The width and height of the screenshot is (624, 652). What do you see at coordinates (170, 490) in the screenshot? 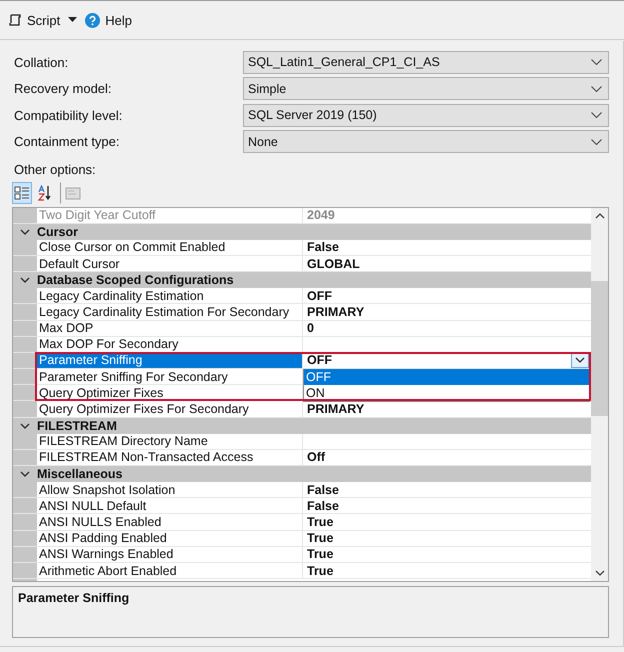
I see `property-name: Allow Snapshot Isolation` at bounding box center [170, 490].